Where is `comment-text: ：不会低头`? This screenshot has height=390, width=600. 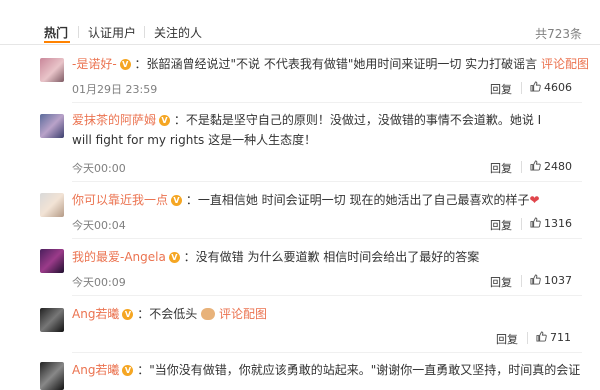 comment-text: ：不会低头 is located at coordinates (167, 314).